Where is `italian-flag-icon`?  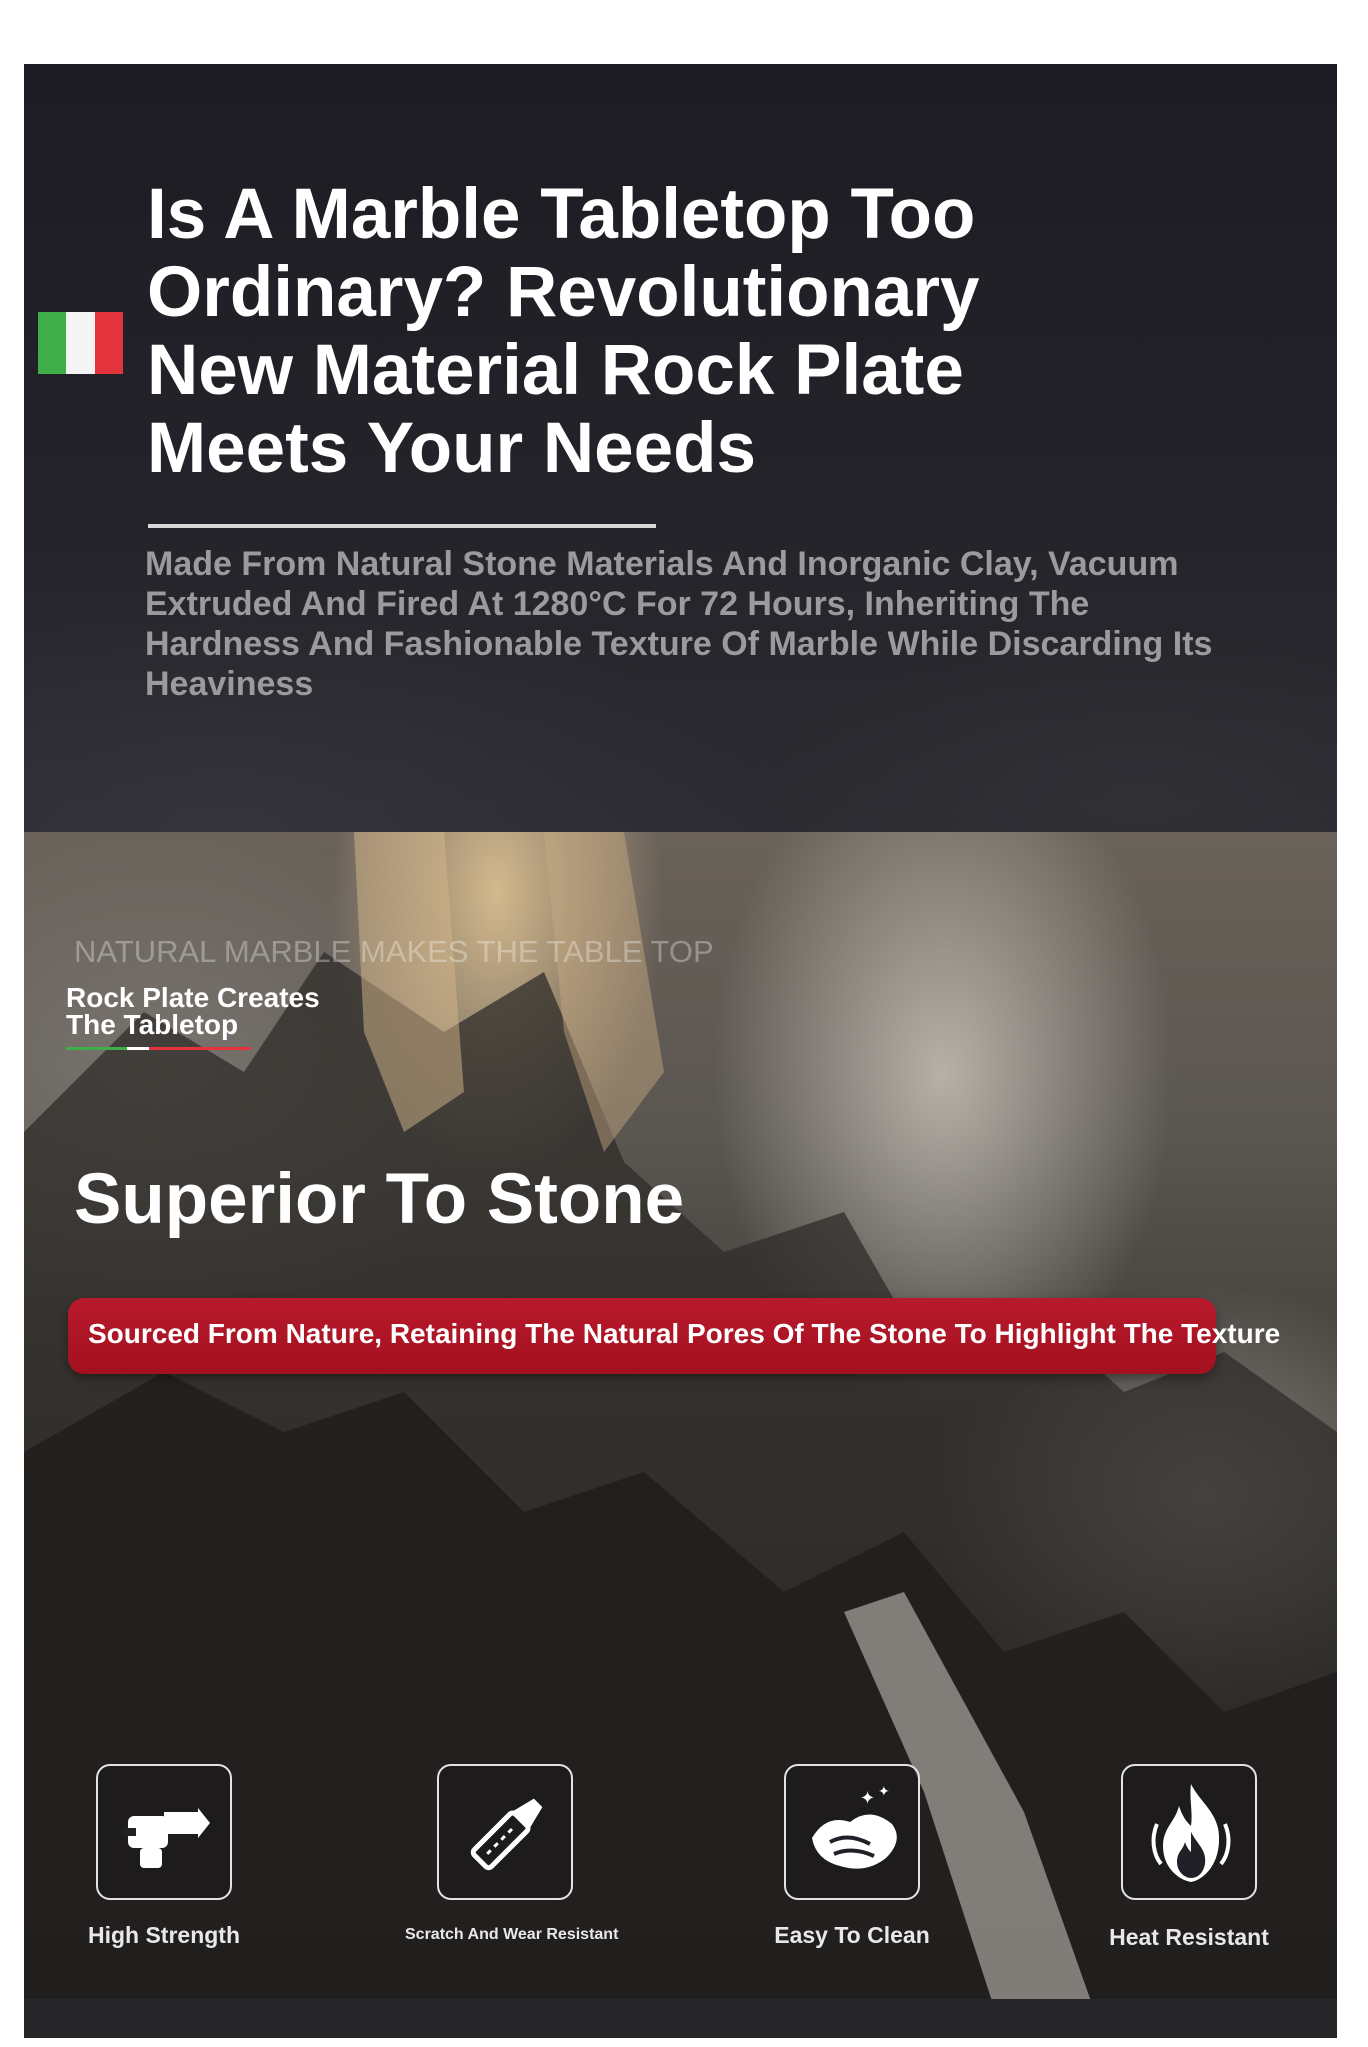
italian-flag-icon is located at coordinates (80, 343).